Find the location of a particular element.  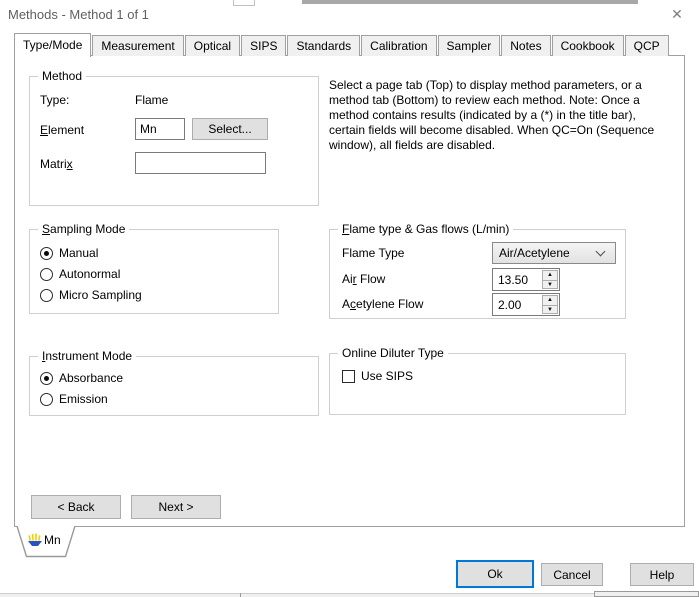

background-window-strip is located at coordinates (470, 2).